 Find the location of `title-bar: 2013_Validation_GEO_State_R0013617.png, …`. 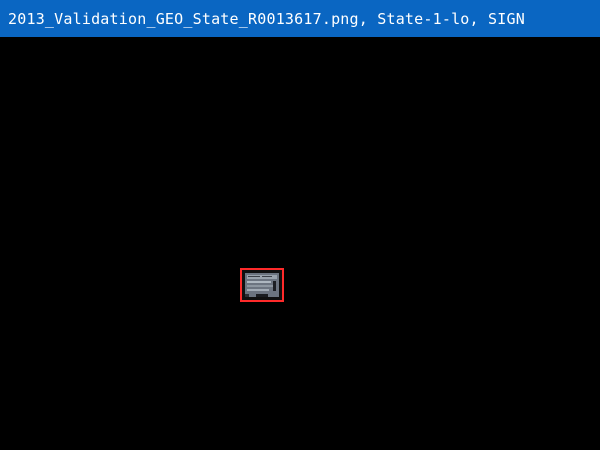

title-bar: 2013_Validation_GEO_State_R0013617.png, … is located at coordinates (300, 18).